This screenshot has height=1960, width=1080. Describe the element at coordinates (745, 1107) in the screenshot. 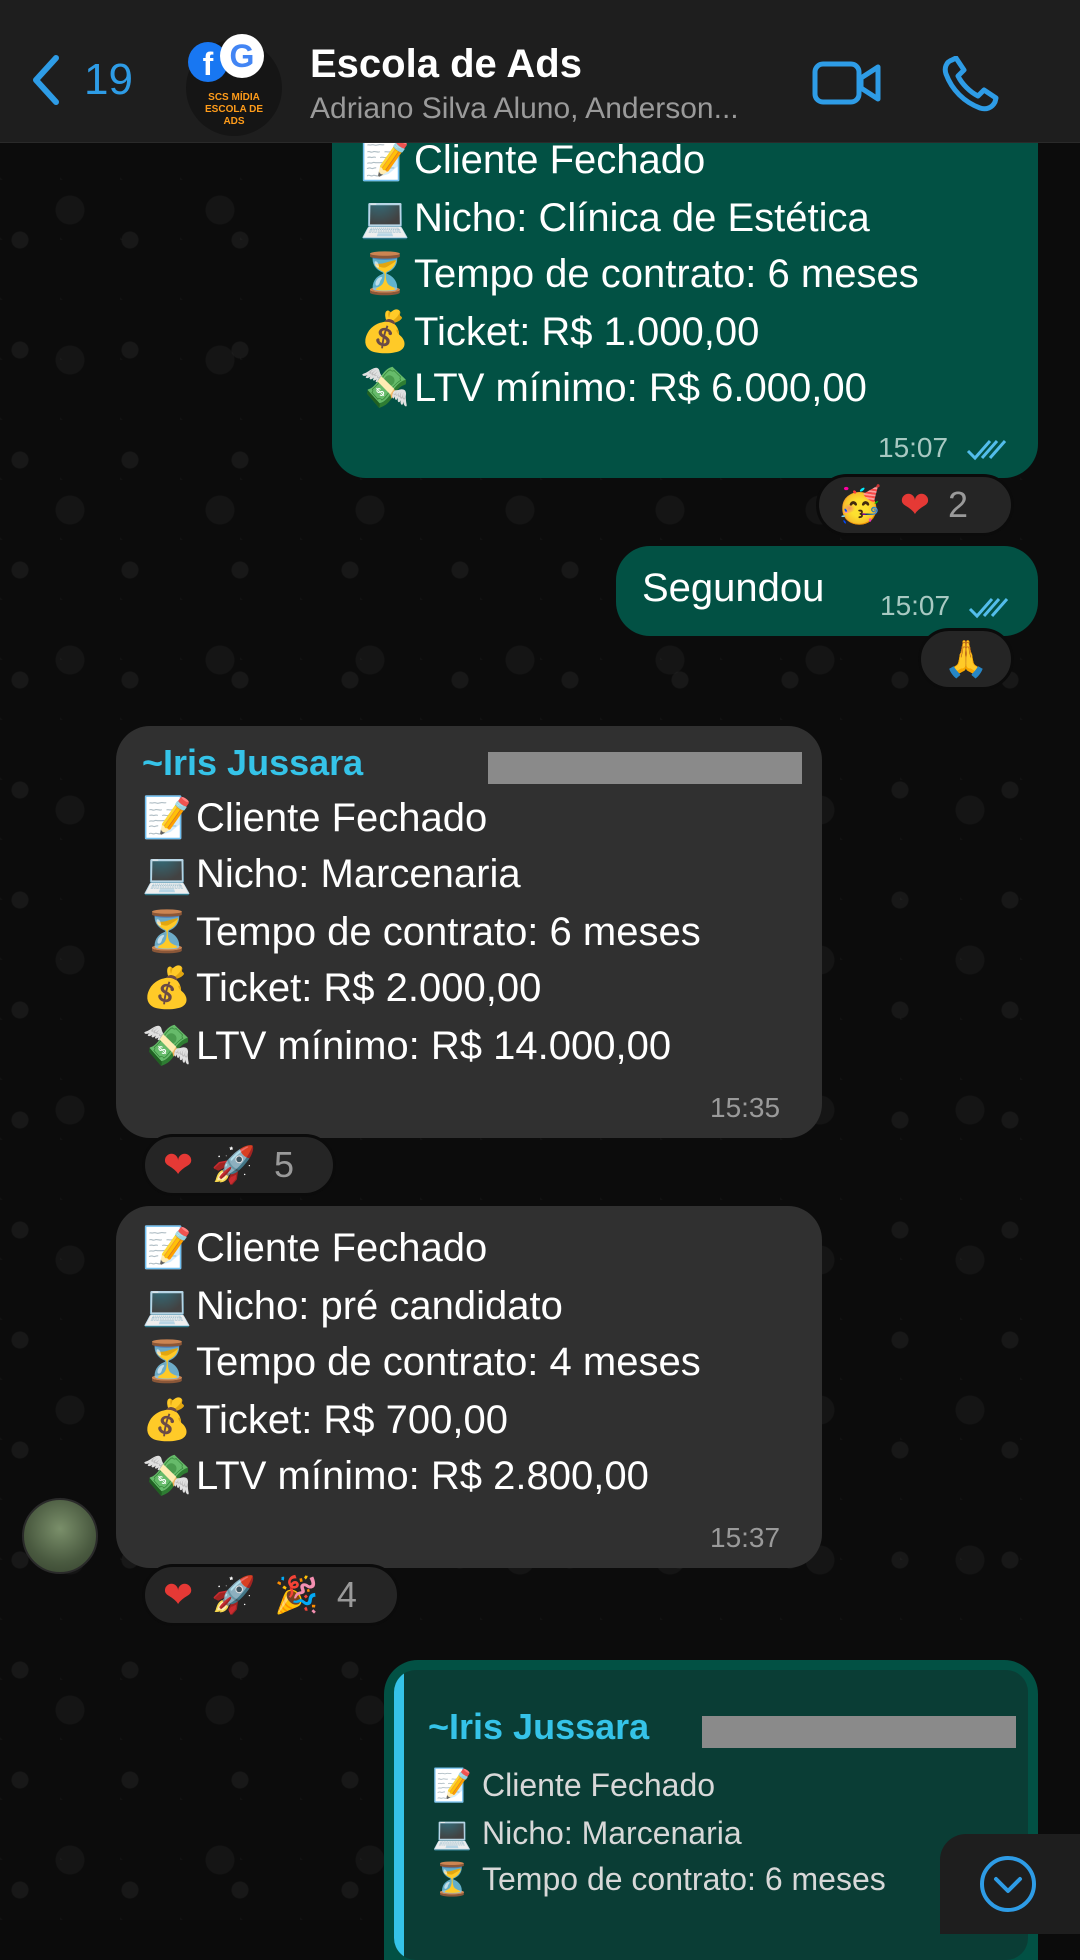

I see `message-time: 15:35` at that location.